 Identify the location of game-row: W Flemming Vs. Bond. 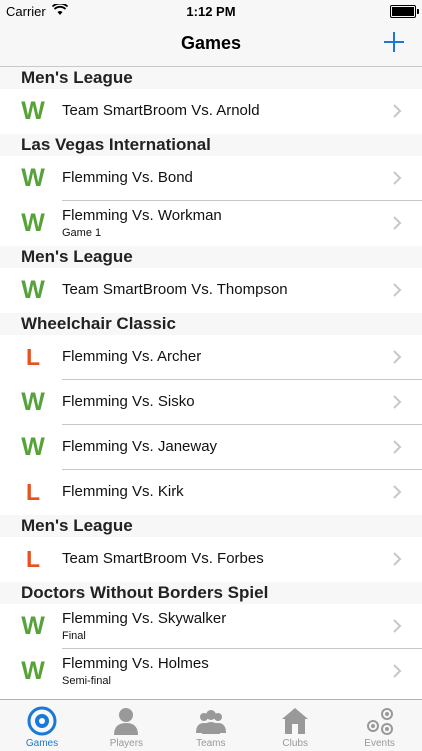
(211, 178).